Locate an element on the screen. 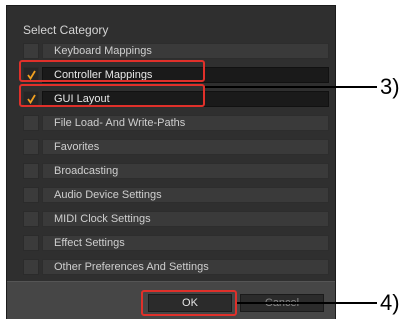  category-item-broadcasting: Broadcasting is located at coordinates (176, 171).